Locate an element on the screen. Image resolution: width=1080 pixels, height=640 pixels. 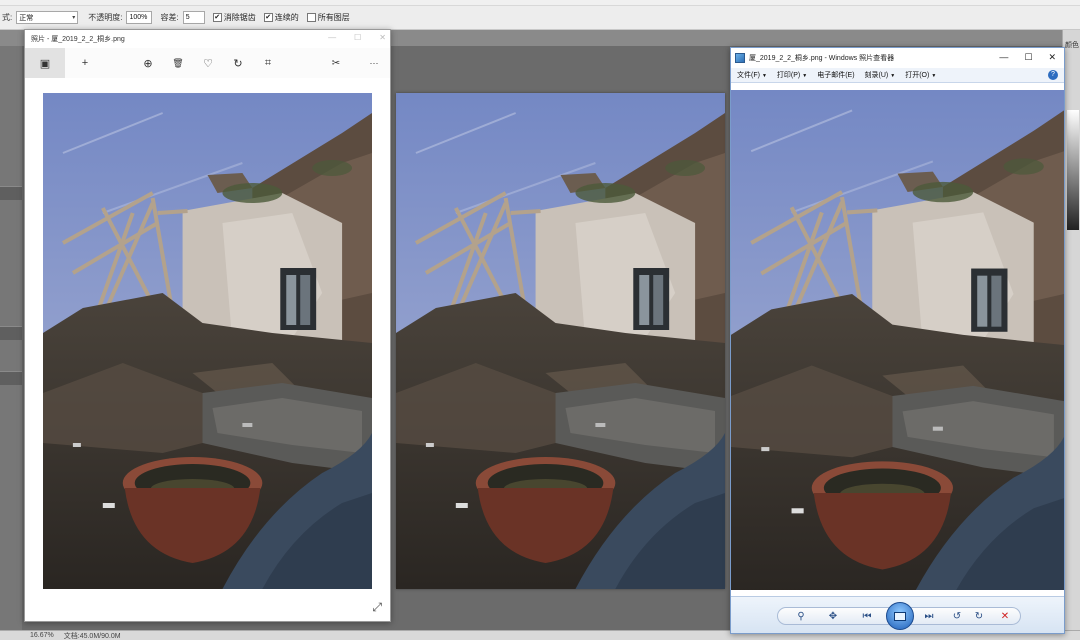
checkbox-unchecked-icon is located at coordinates (311, 17).